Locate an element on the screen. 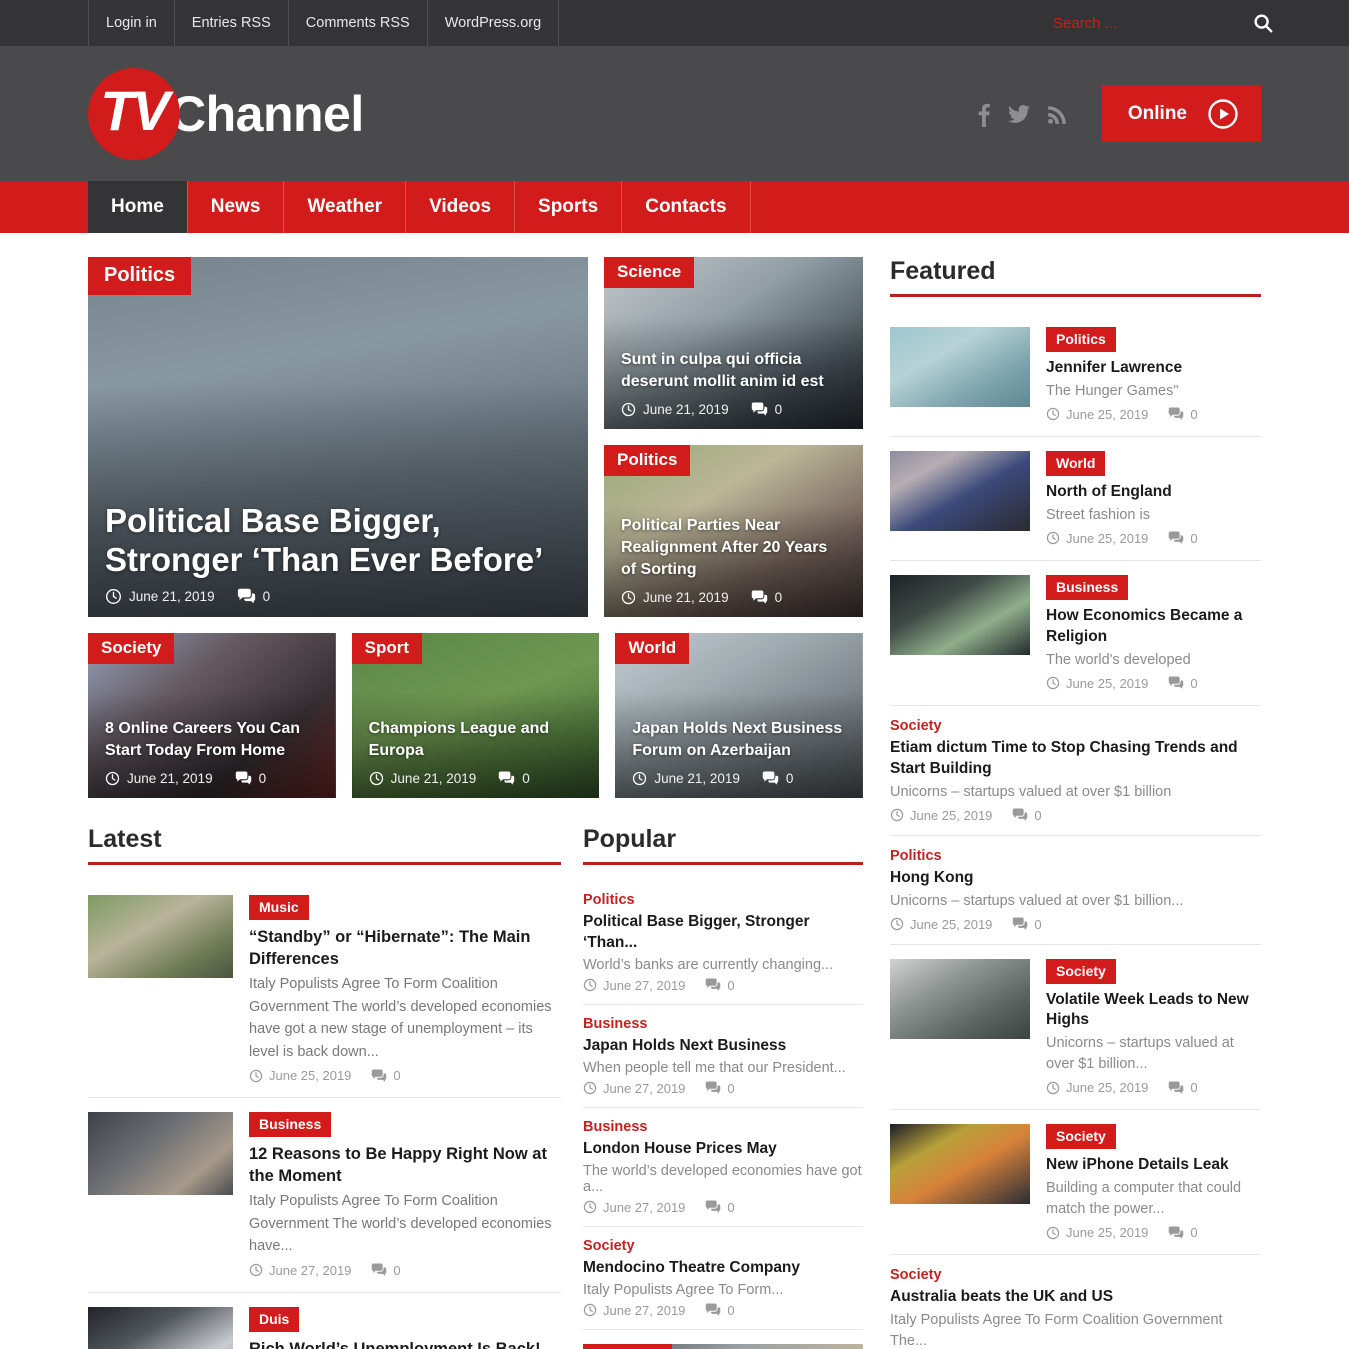 The width and height of the screenshot is (1349, 1349). popular-rule is located at coordinates (723, 863).